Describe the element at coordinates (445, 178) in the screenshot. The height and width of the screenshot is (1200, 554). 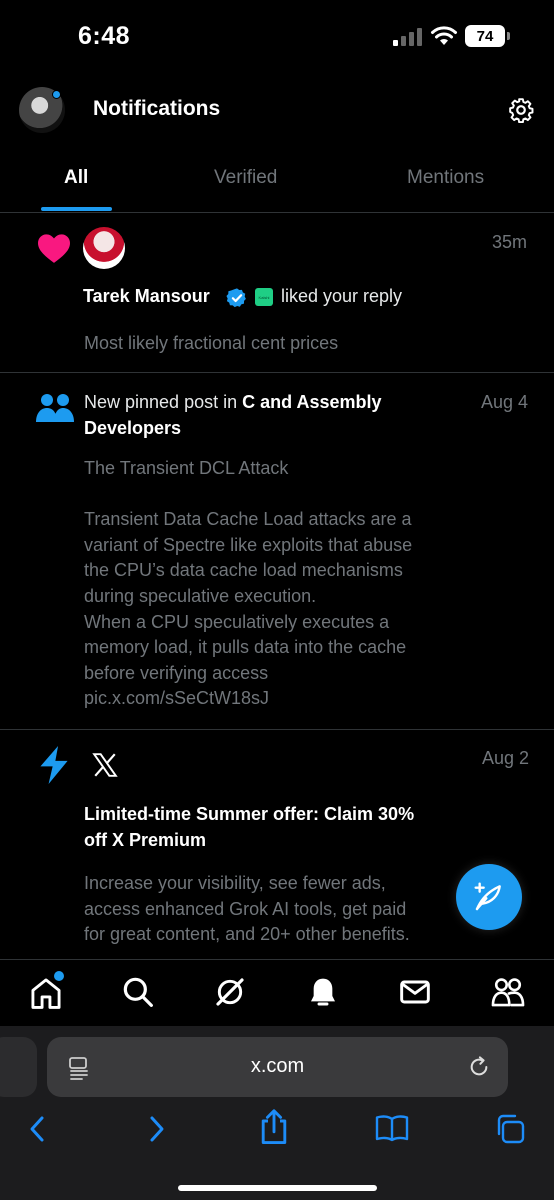
I see `tab-mentions: Mentions` at that location.